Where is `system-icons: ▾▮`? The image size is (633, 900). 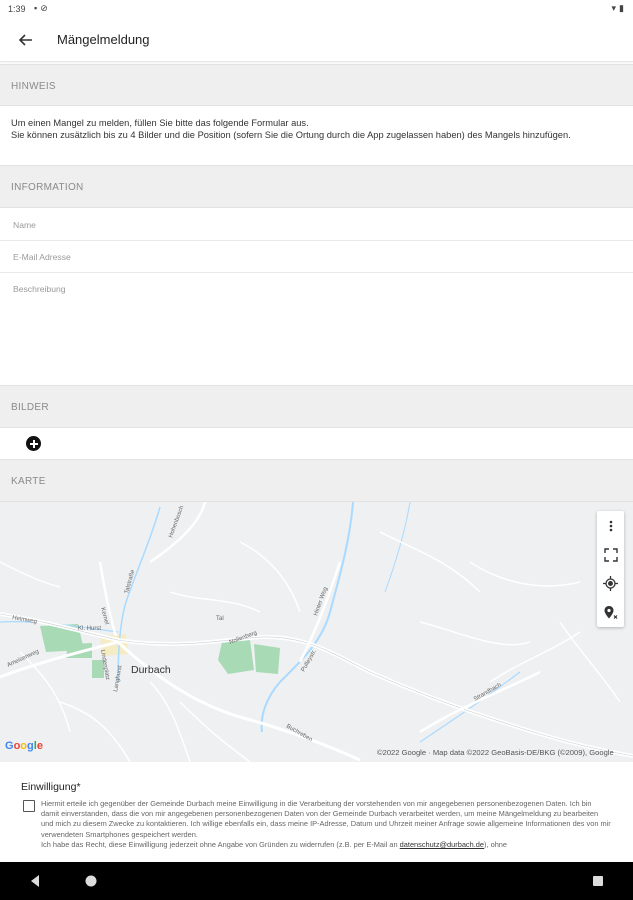 system-icons: ▾▮ is located at coordinates (619, 8).